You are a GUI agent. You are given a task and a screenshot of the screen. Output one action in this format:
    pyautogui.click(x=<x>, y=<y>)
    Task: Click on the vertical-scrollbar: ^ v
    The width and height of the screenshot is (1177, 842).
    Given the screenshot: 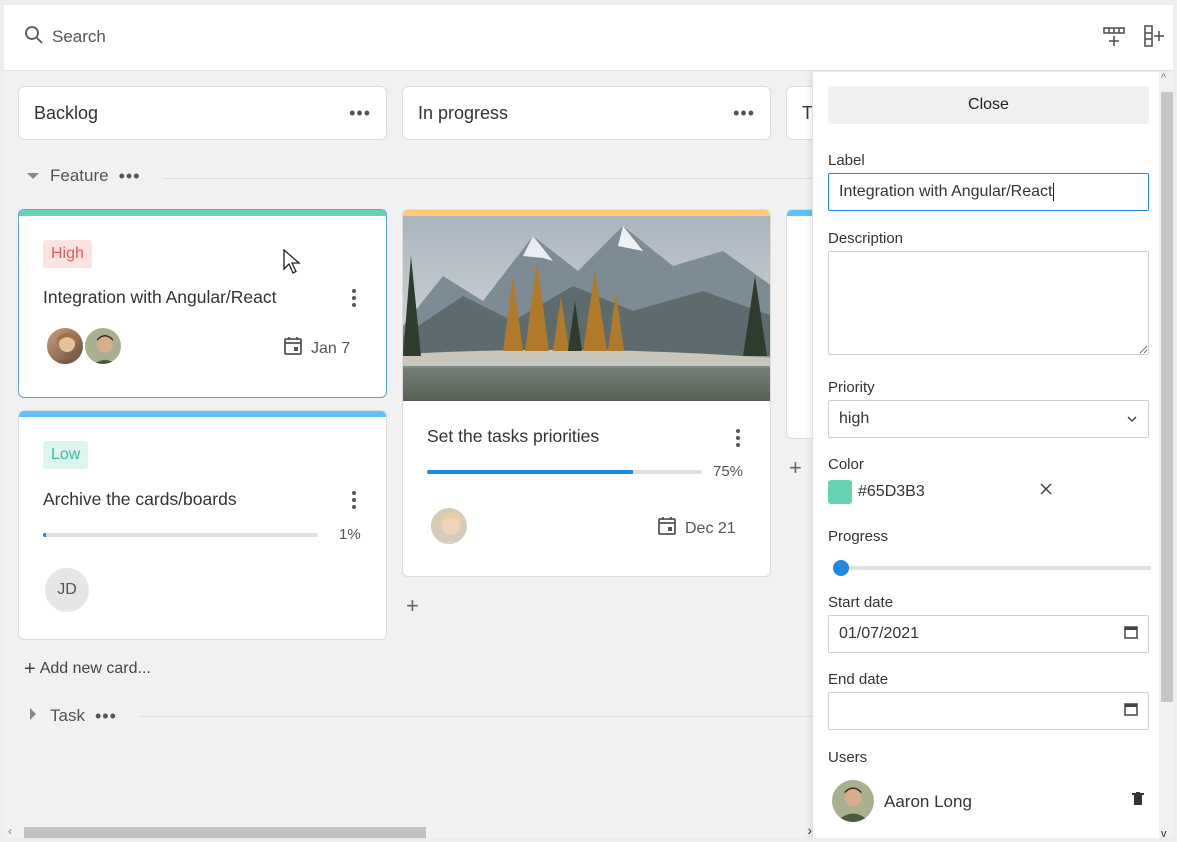 What is the action you would take?
    pyautogui.click(x=1166, y=455)
    